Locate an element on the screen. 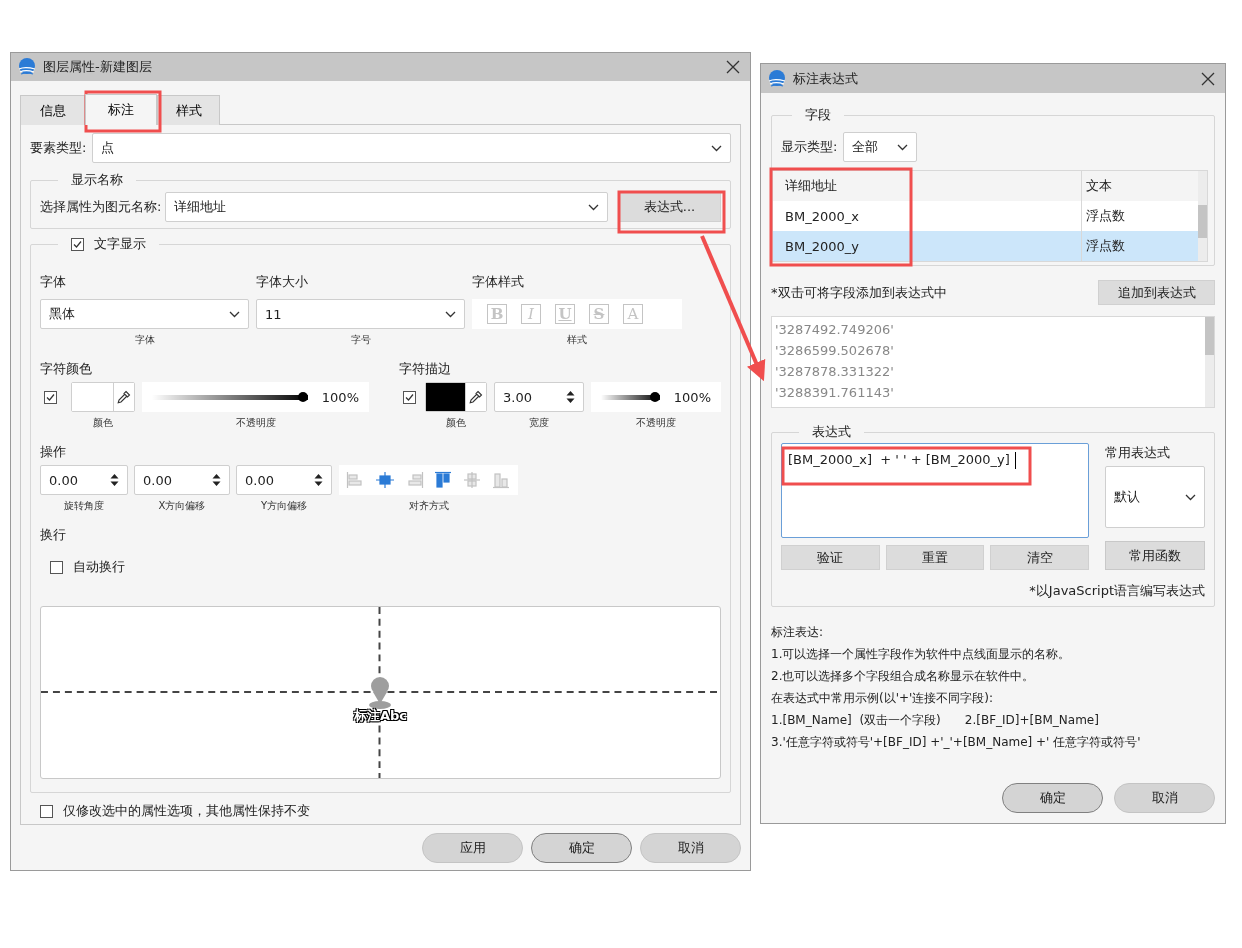 This screenshot has height=948, width=1242. table-row: BM_2000_y 浮点数 is located at coordinates (985, 246).